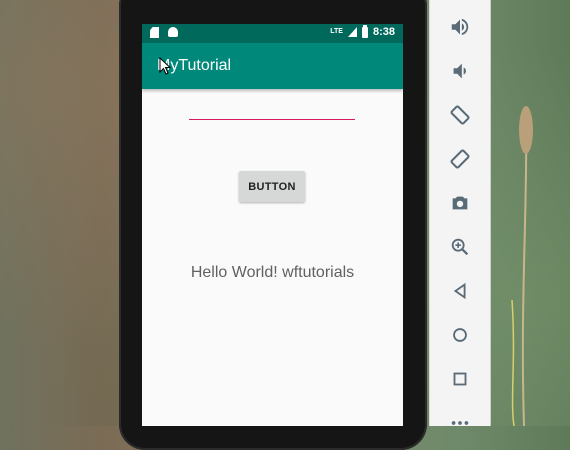 The height and width of the screenshot is (450, 570). I want to click on rotate-left-icon, so click(460, 115).